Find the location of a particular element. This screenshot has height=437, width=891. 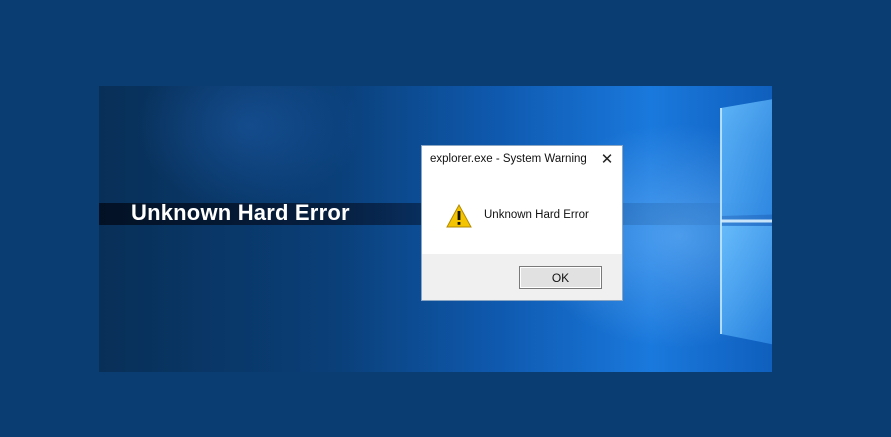

dialog-message: Unknown Hard Error is located at coordinates (536, 215).